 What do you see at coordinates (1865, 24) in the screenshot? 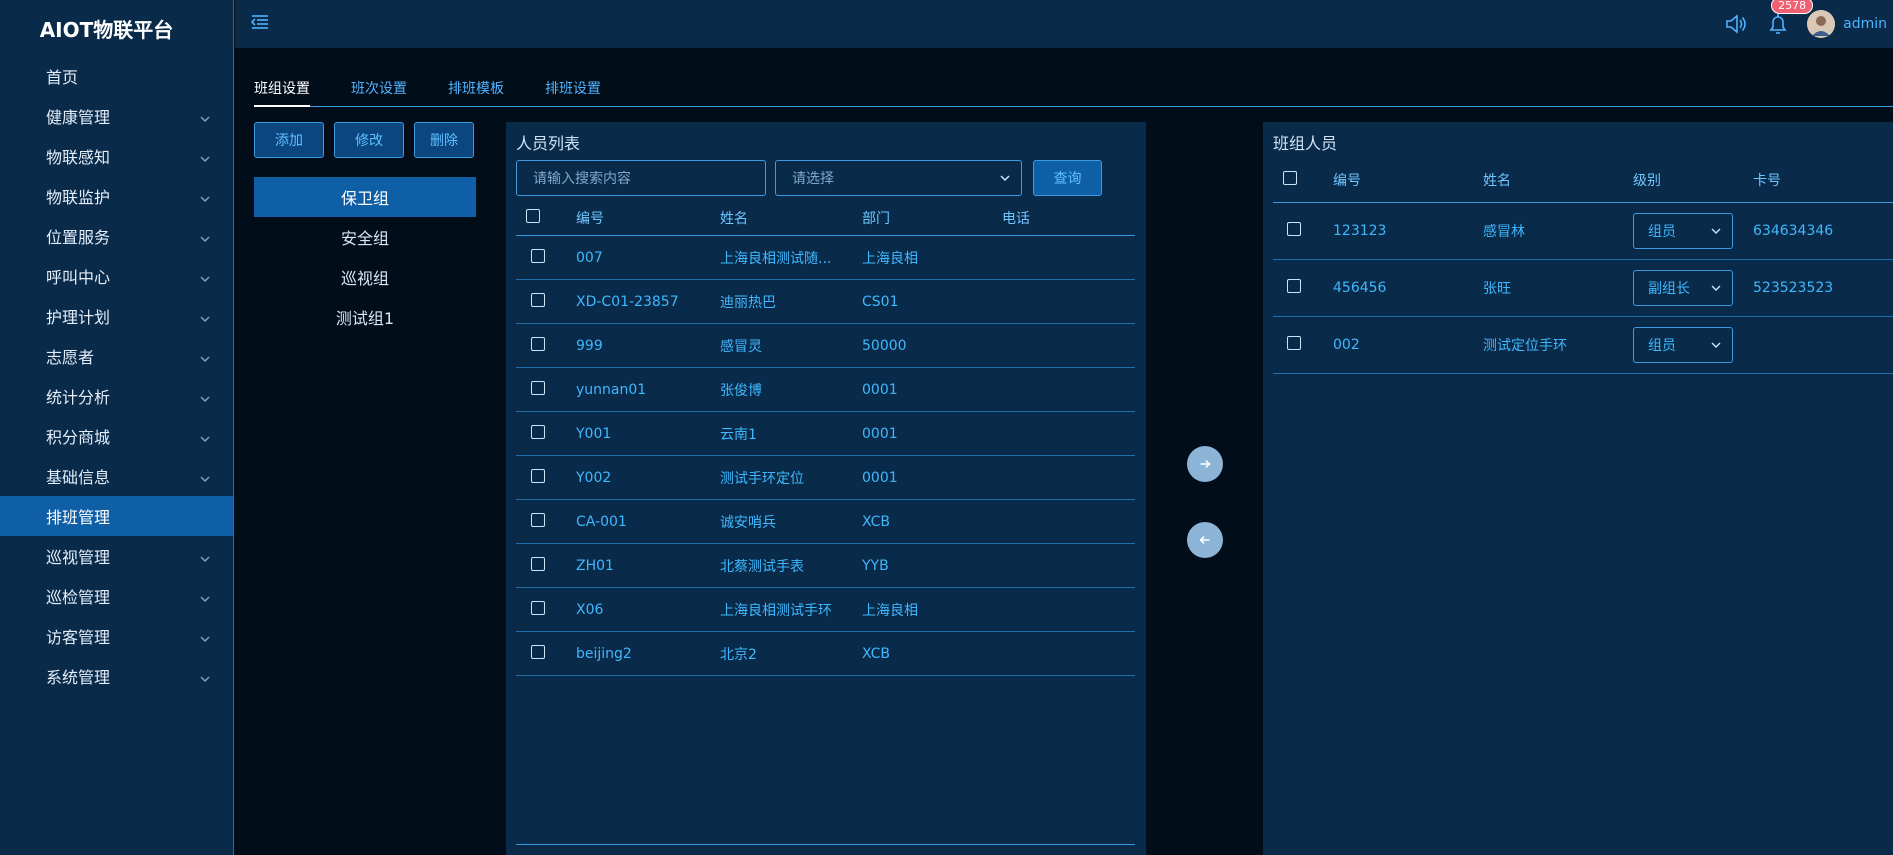
I see `username: admin` at bounding box center [1865, 24].